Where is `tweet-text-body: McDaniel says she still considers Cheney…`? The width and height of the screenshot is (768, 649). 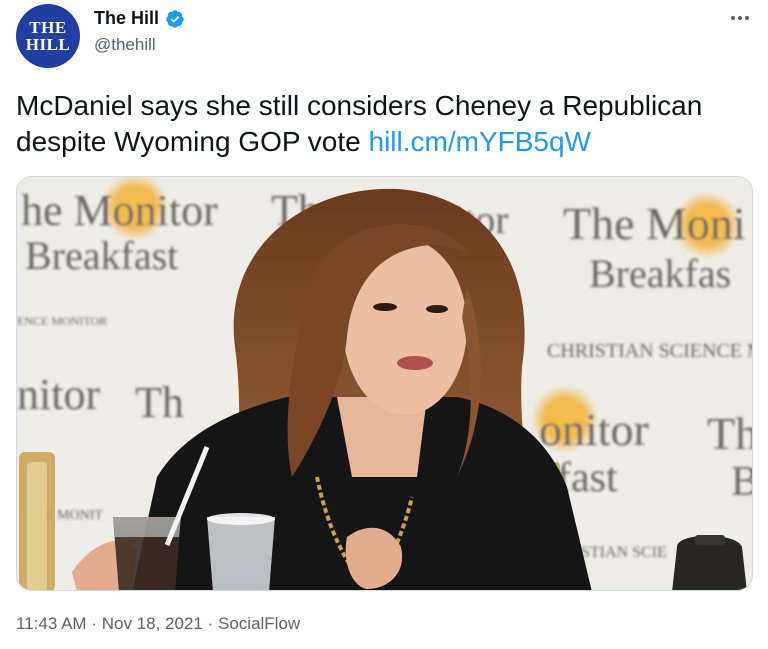 tweet-text-body: McDaniel says she still considers Cheney… is located at coordinates (359, 123).